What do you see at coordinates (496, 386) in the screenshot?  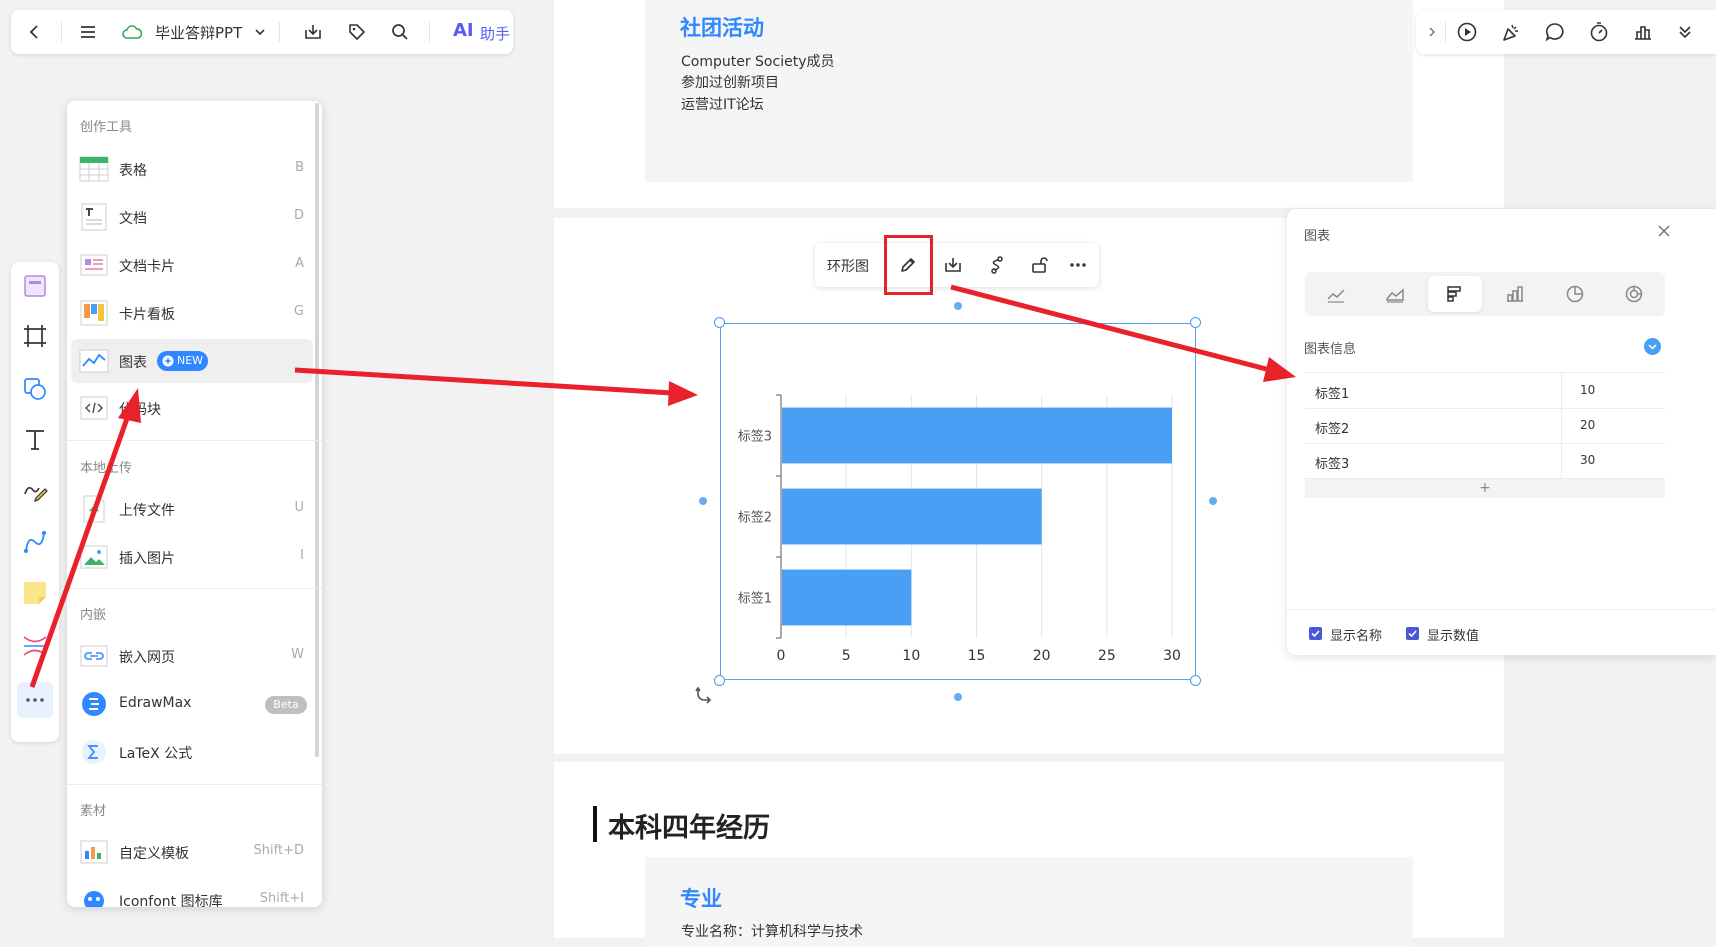 I see `arrow-chart-item-to-chart` at bounding box center [496, 386].